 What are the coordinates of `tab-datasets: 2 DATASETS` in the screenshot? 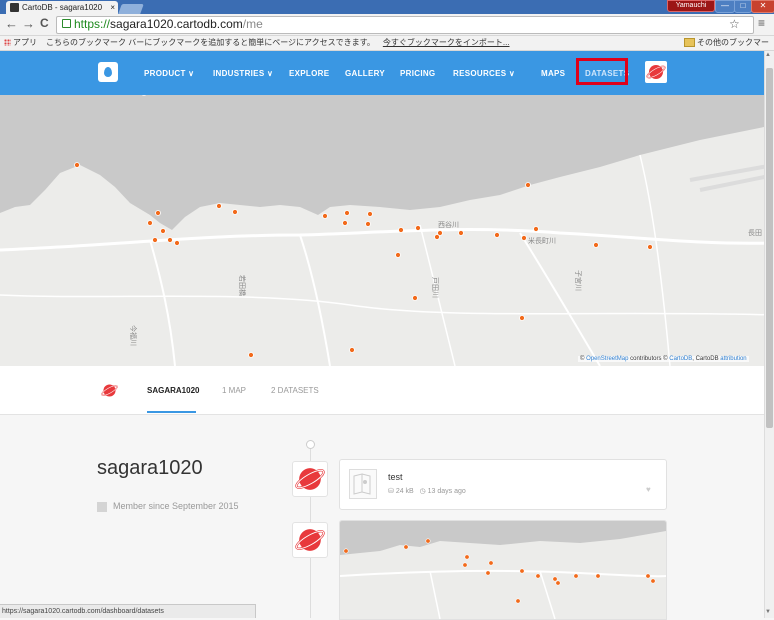 It's located at (295, 390).